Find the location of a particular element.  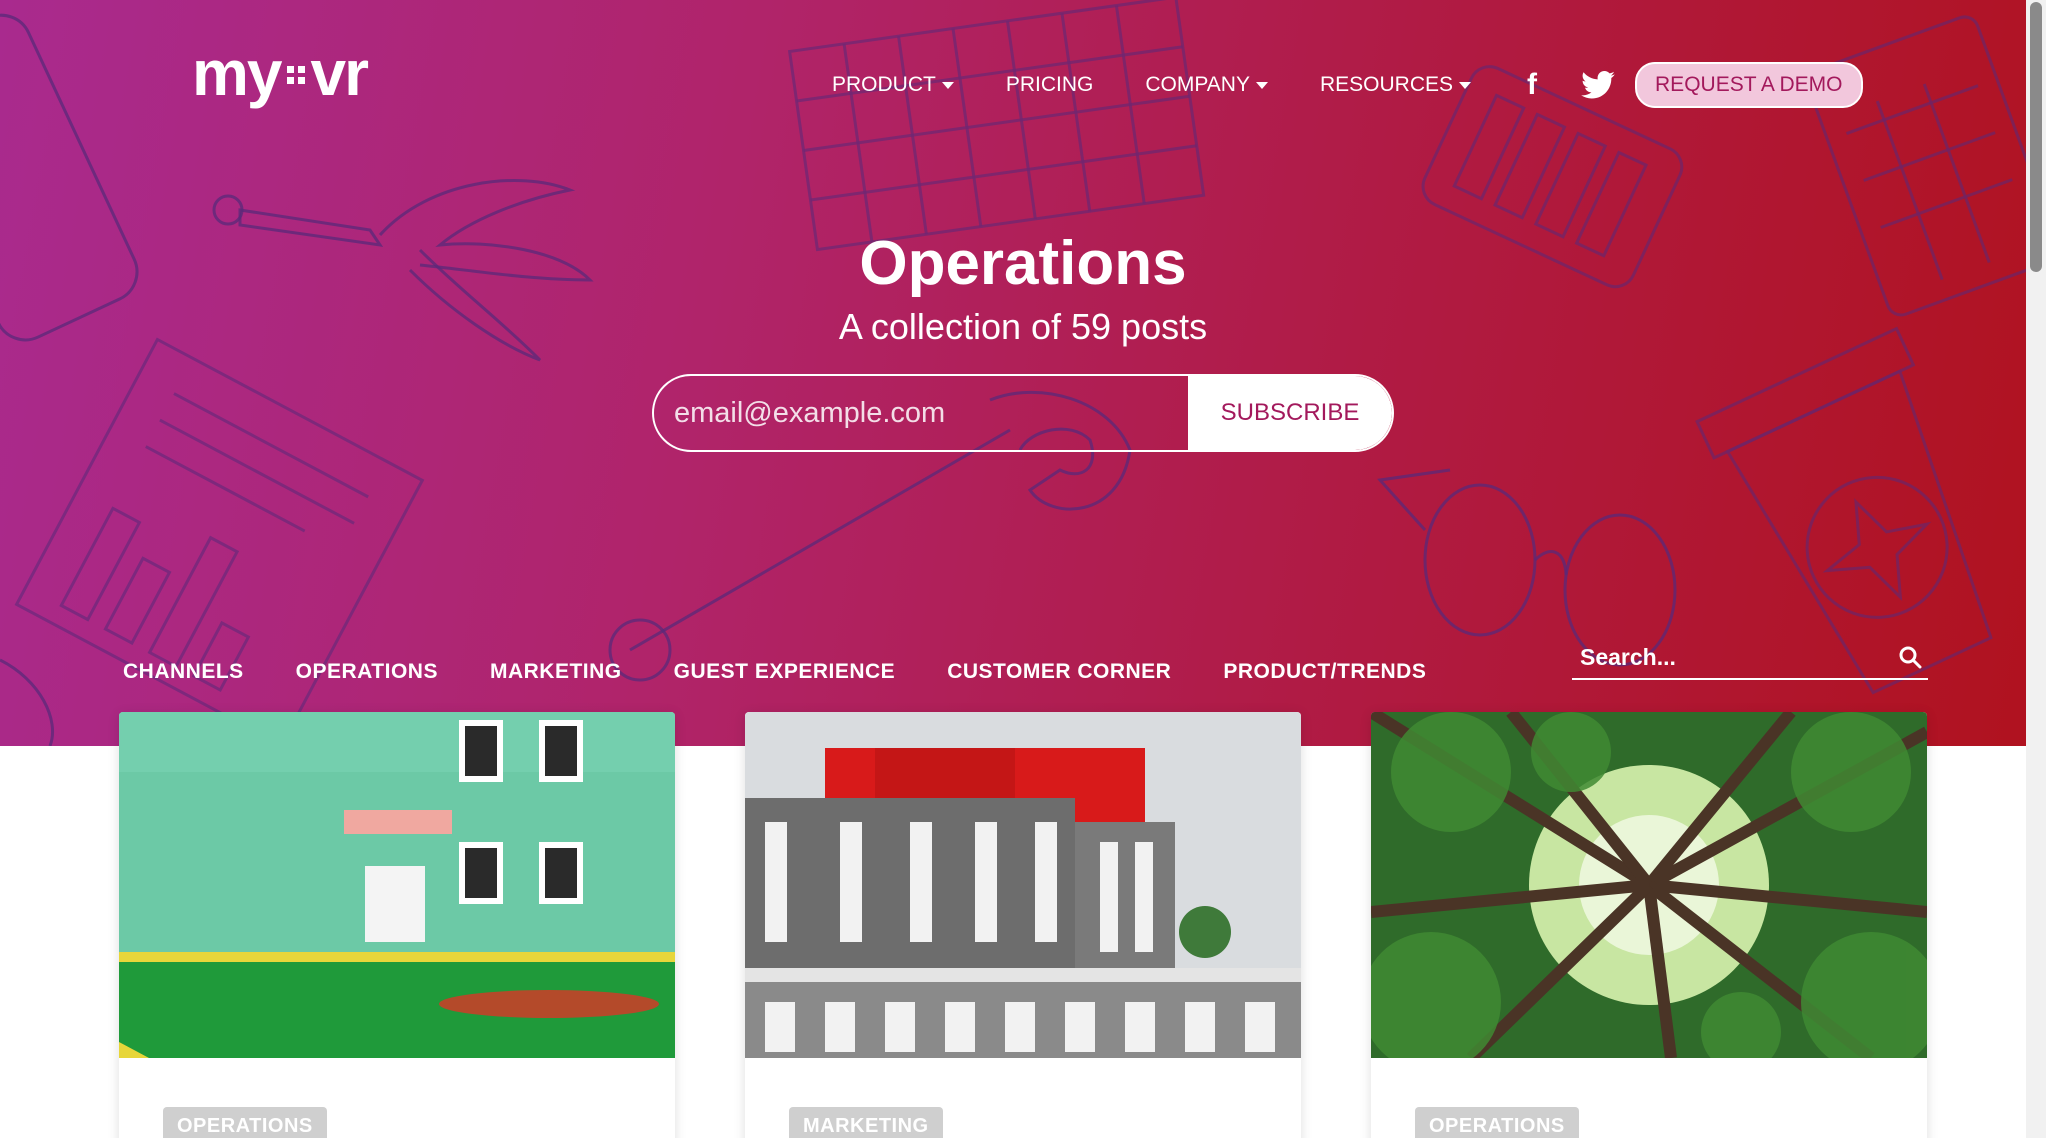

facebook-icon: f is located at coordinates (1532, 85).